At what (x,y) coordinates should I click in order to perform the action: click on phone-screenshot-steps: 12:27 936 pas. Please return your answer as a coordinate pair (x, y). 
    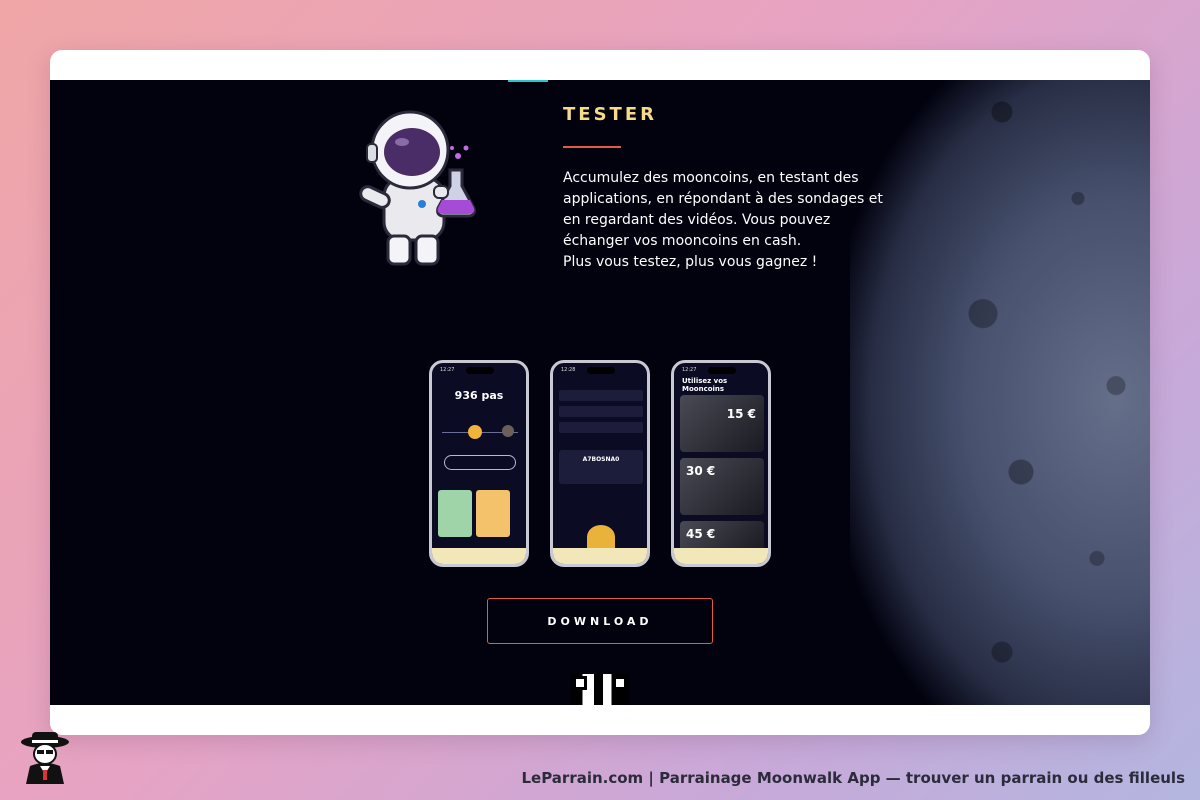
    Looking at the image, I should click on (479, 463).